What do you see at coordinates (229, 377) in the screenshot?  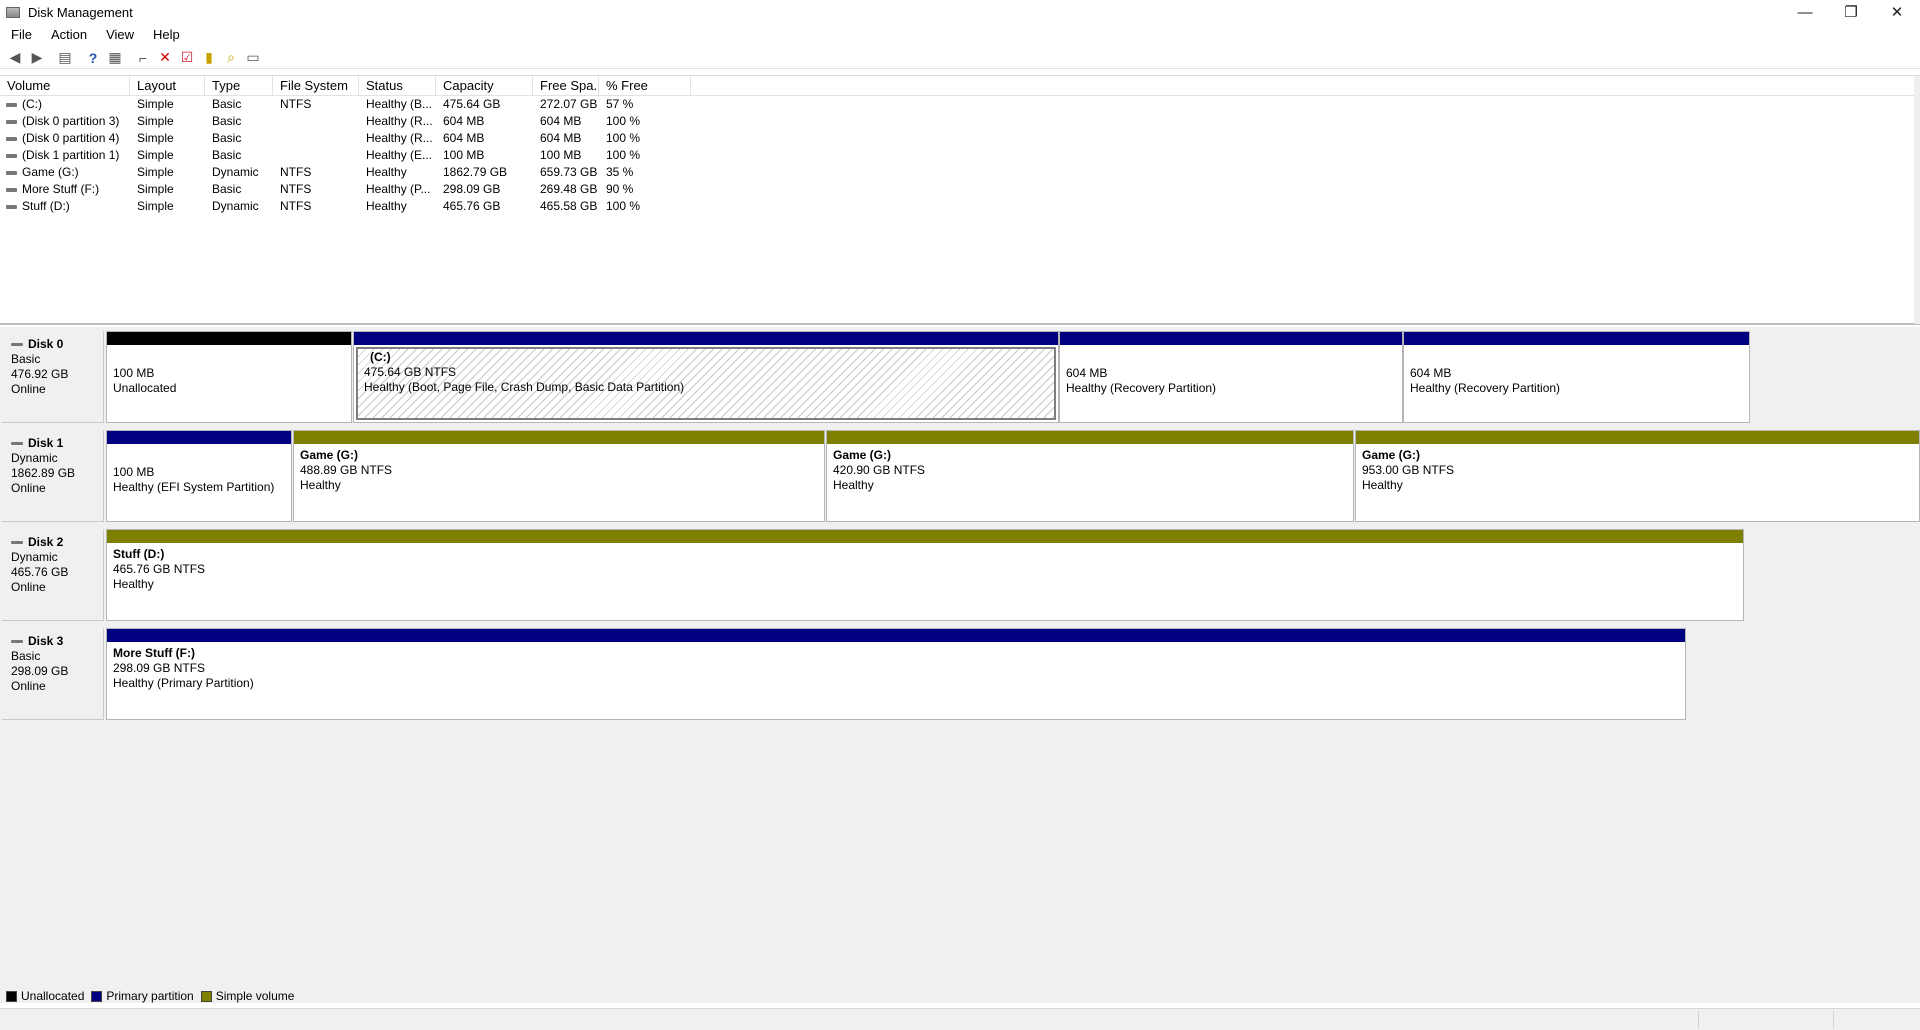 I see `partition-block: 100 MB Unallocated` at bounding box center [229, 377].